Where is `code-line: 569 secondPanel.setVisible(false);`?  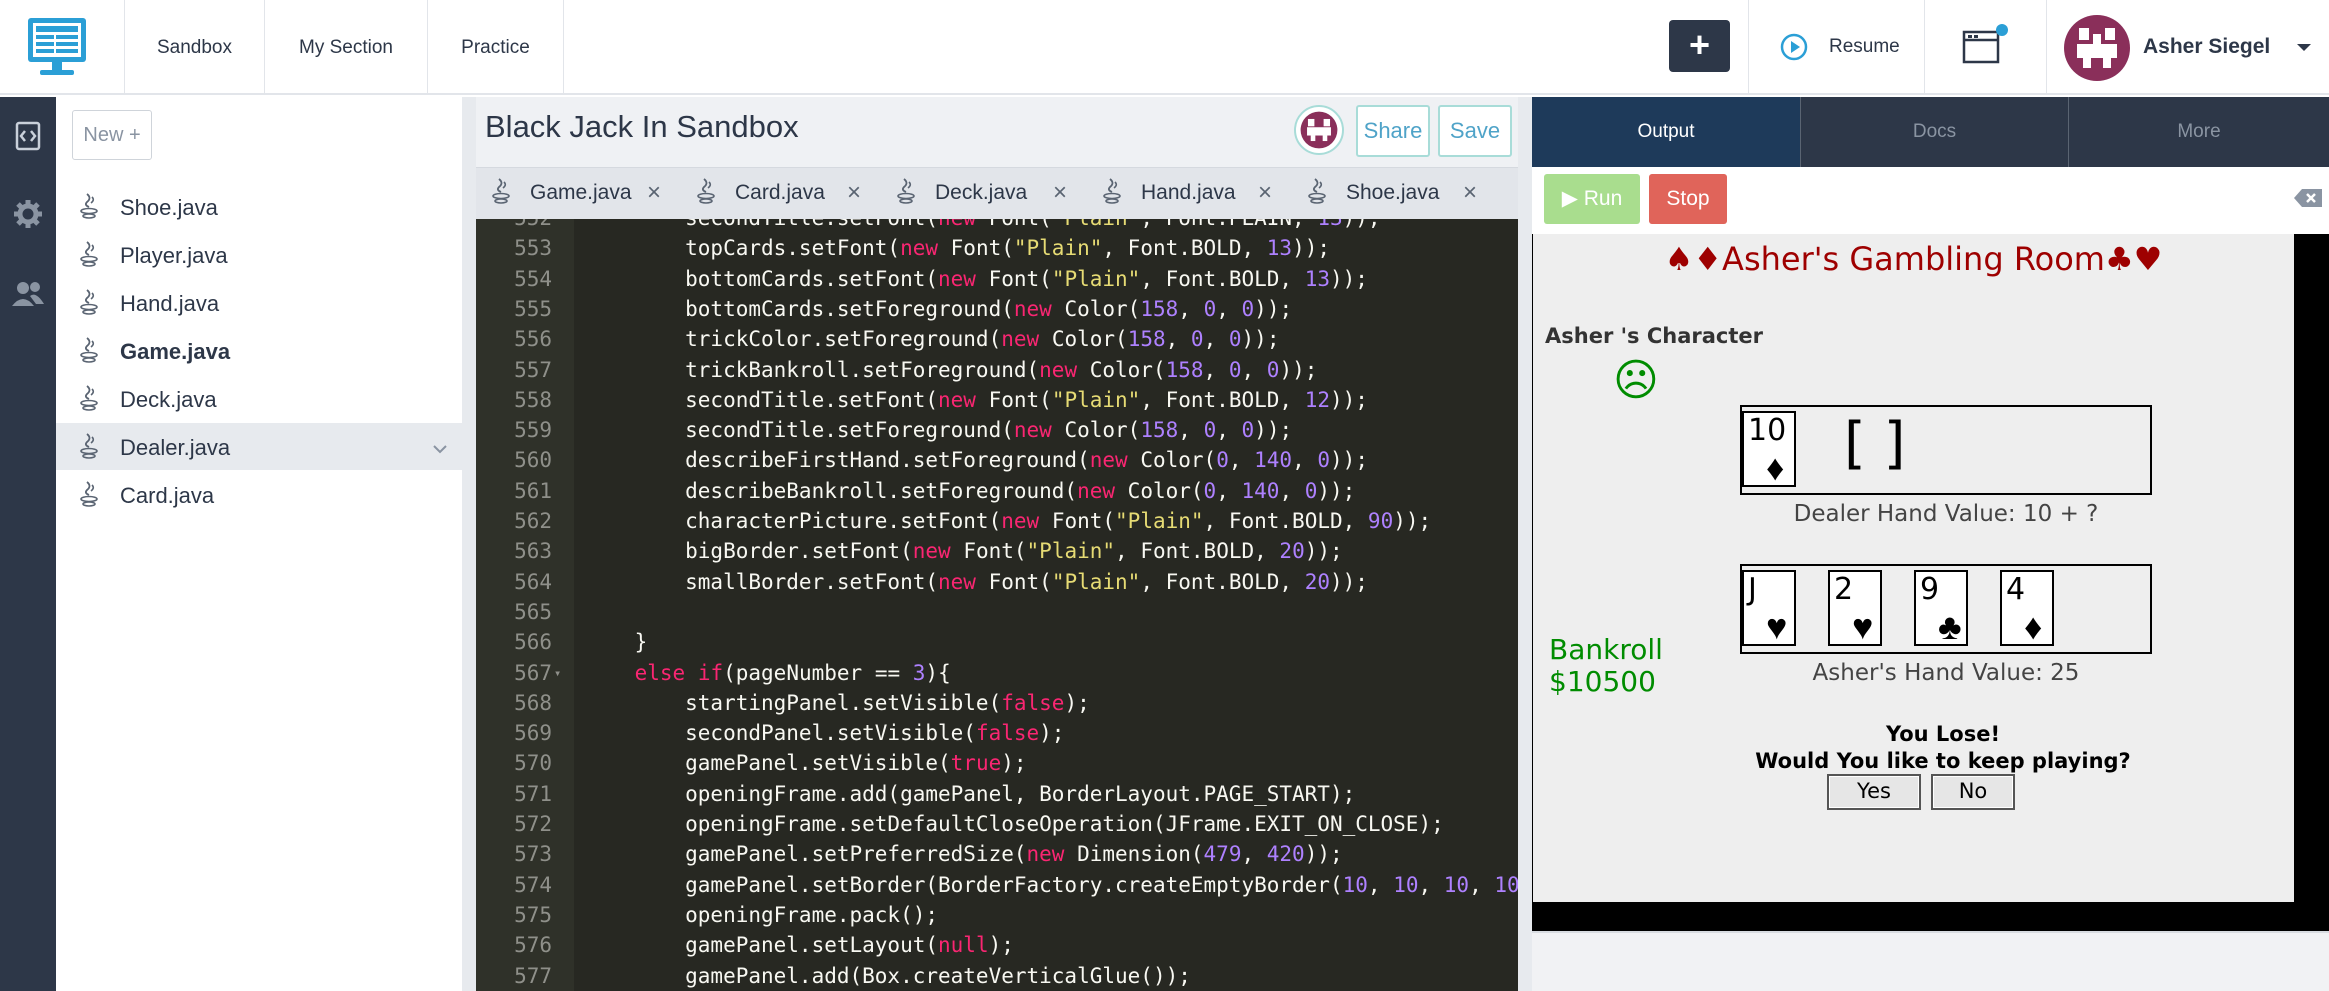
code-line: 569 secondPanel.setVisible(false); is located at coordinates (997, 733).